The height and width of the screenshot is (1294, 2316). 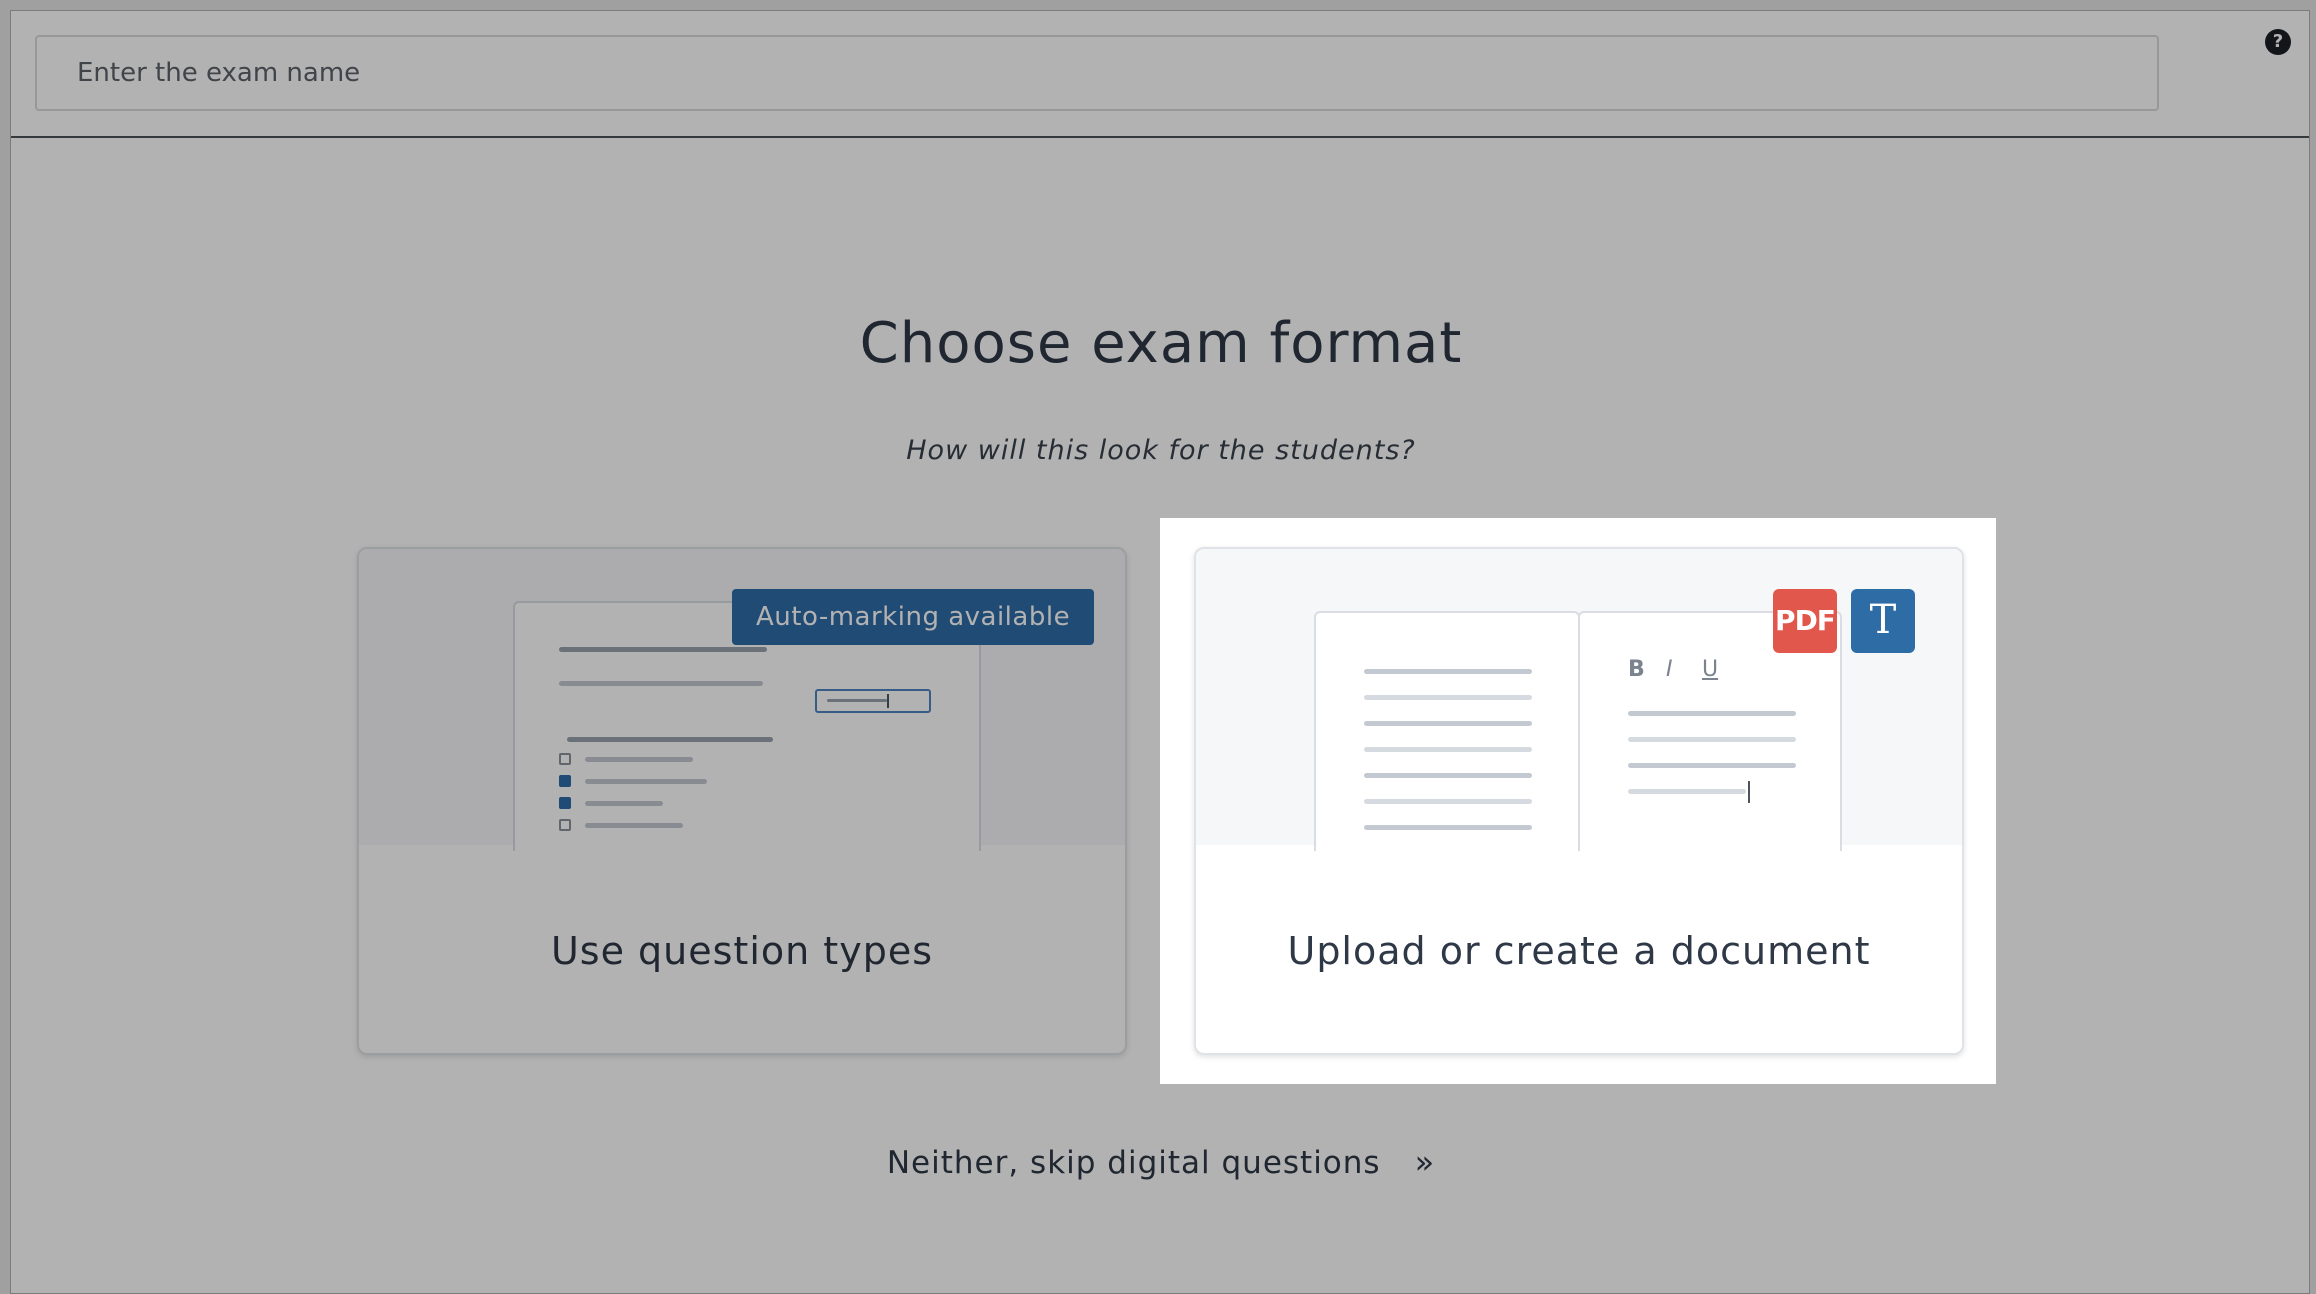 What do you see at coordinates (873, 701) in the screenshot?
I see `preview-input-illustration` at bounding box center [873, 701].